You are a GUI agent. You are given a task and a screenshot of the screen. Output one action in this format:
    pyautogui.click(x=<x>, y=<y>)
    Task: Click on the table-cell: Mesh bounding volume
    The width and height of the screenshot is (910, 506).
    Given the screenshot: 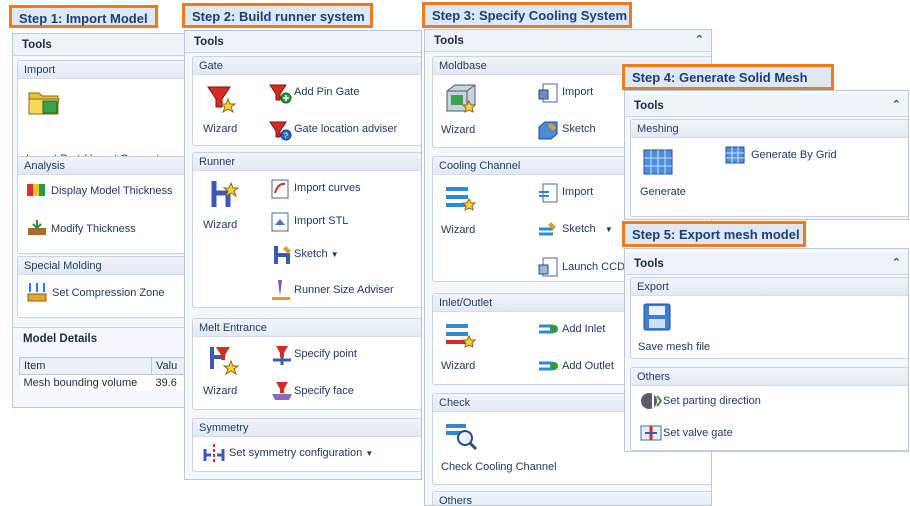 What is the action you would take?
    pyautogui.click(x=85, y=382)
    